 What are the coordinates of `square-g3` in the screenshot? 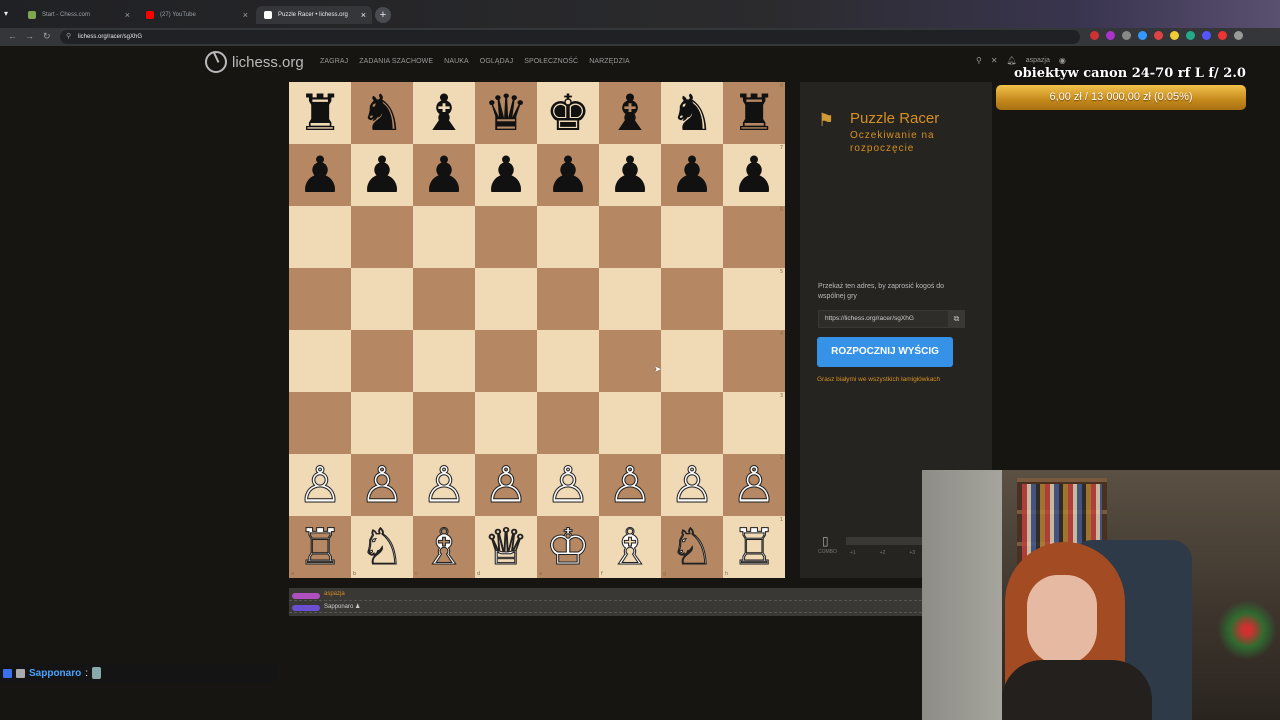 It's located at (692, 423).